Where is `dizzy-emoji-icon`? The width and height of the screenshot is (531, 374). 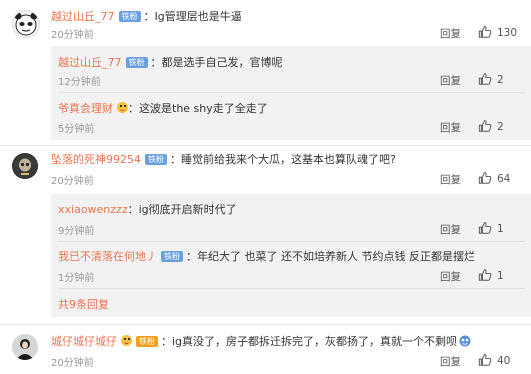 dizzy-emoji-icon is located at coordinates (465, 341).